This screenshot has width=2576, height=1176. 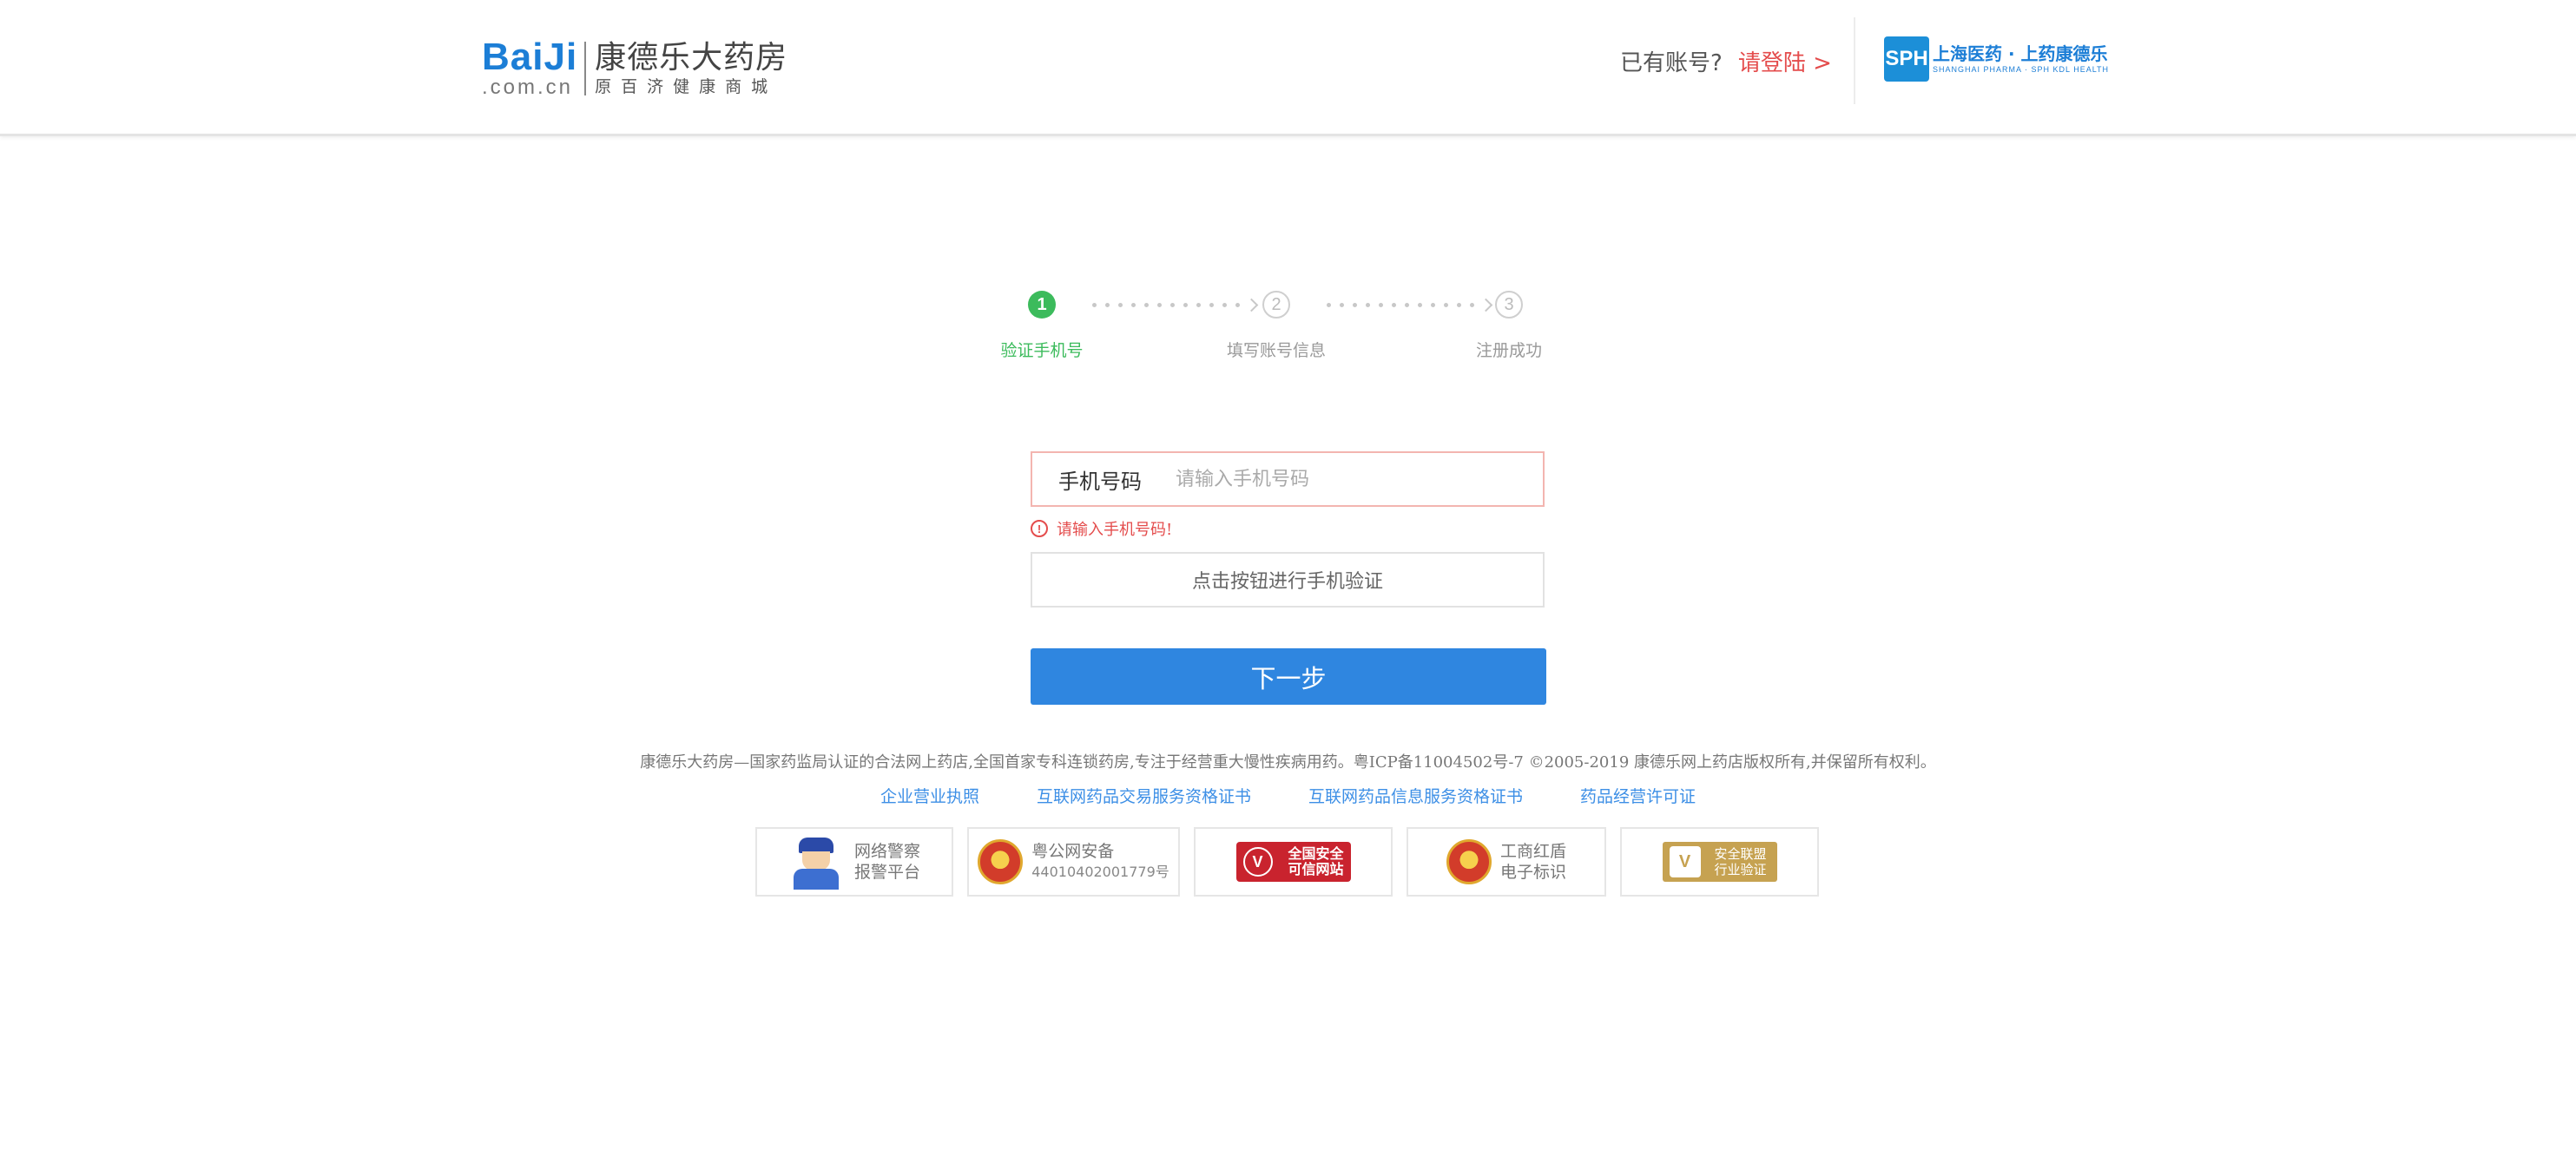 I want to click on logo-domain: .com.cn, so click(x=528, y=87).